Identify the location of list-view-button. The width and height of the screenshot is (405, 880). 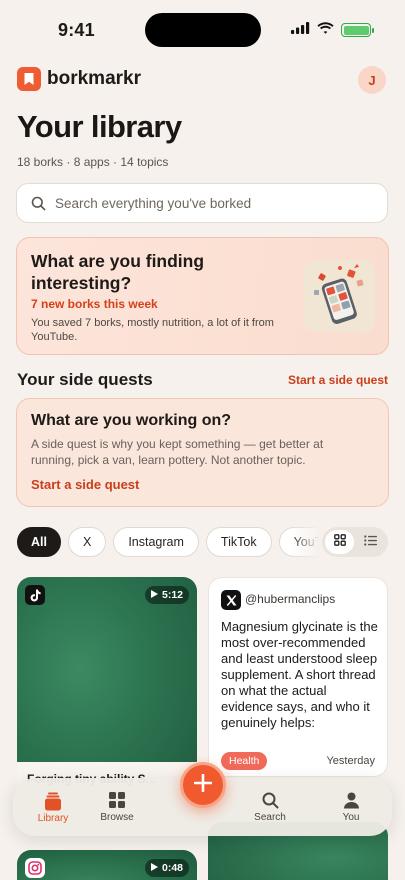
(370, 542).